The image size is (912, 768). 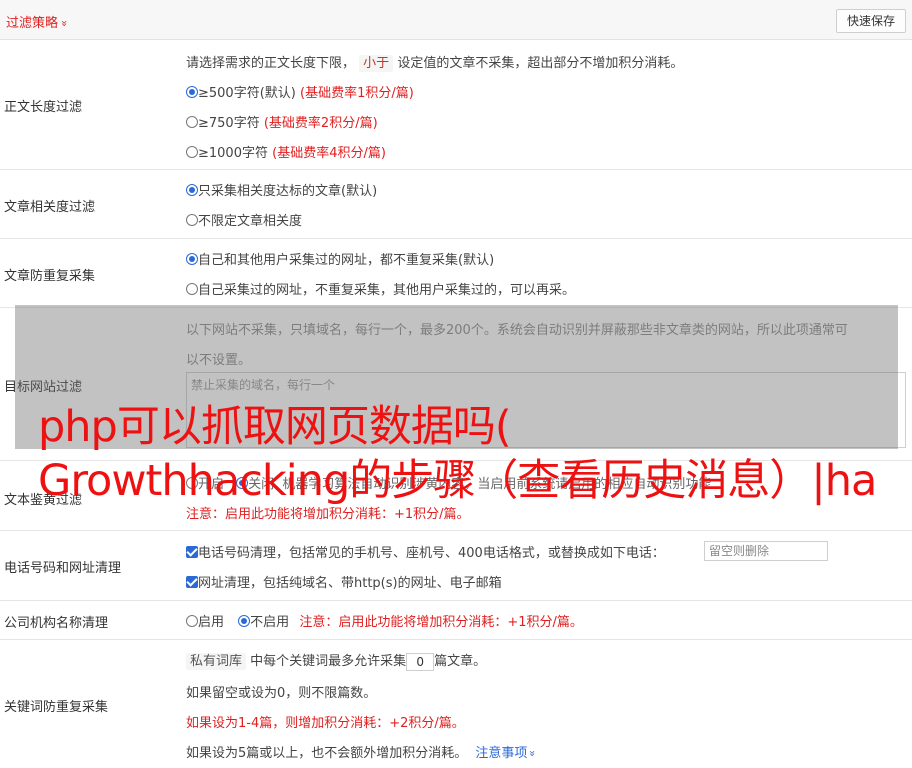 I want to click on watermark-text-line-2: Growthhacking的步骤（查看历史消息）|ha, so click(x=457, y=481).